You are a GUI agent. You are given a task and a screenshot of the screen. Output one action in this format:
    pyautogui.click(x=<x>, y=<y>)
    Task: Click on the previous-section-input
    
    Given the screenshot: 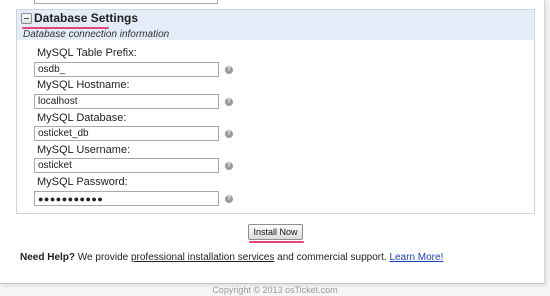 What is the action you would take?
    pyautogui.click(x=126, y=2)
    